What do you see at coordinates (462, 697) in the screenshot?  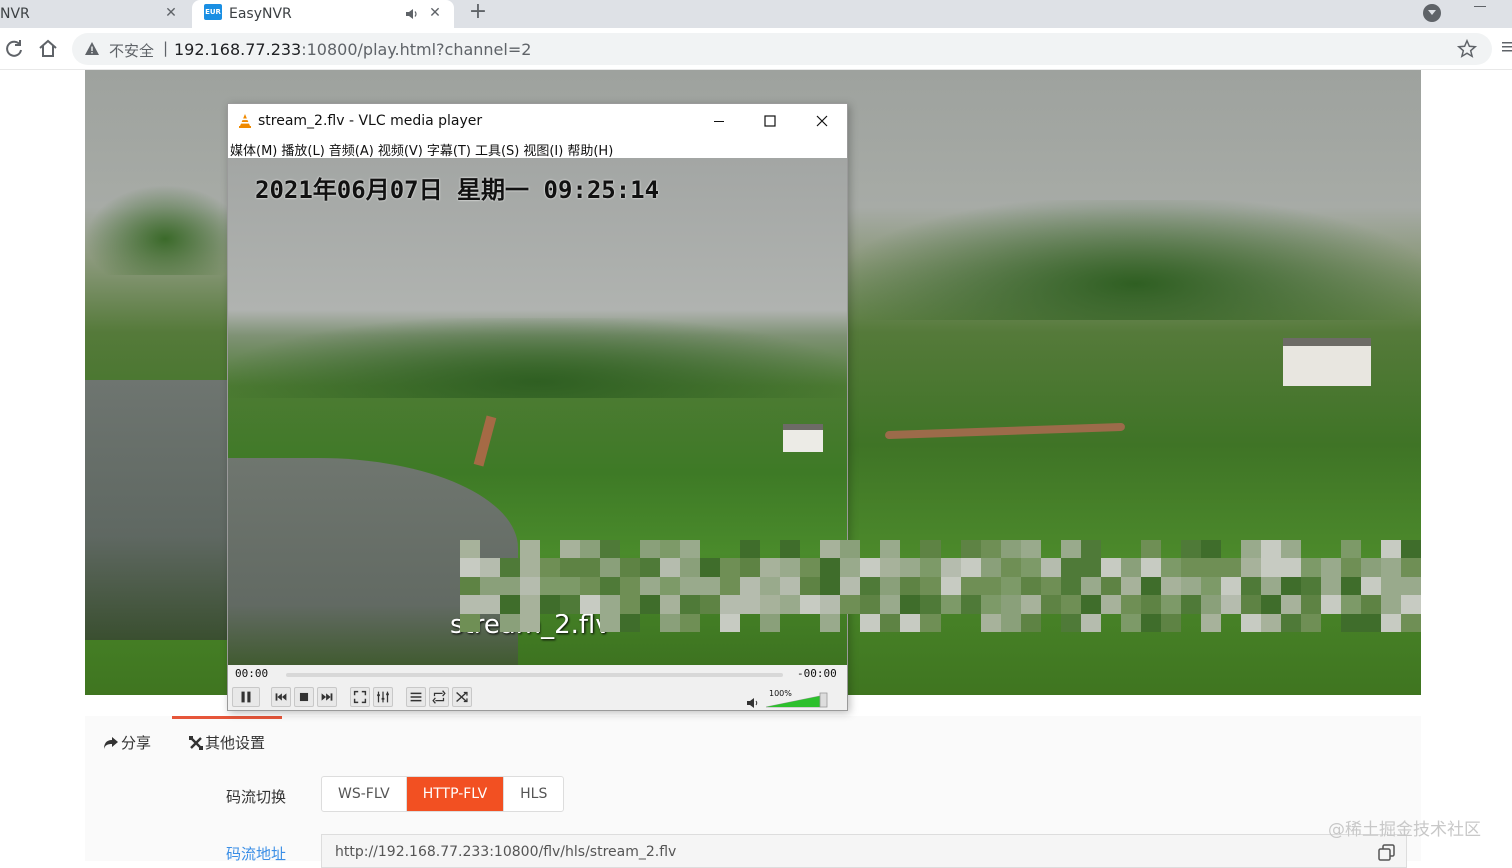 I see `shuffle-icon` at bounding box center [462, 697].